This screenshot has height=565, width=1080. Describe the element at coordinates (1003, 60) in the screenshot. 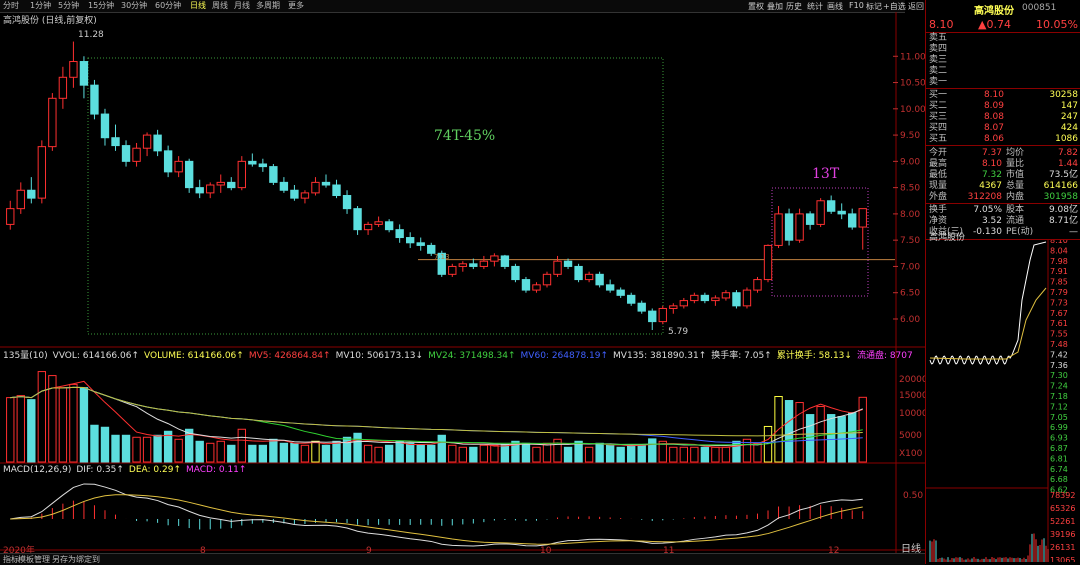

I see `sell-level-3: 卖三` at that location.